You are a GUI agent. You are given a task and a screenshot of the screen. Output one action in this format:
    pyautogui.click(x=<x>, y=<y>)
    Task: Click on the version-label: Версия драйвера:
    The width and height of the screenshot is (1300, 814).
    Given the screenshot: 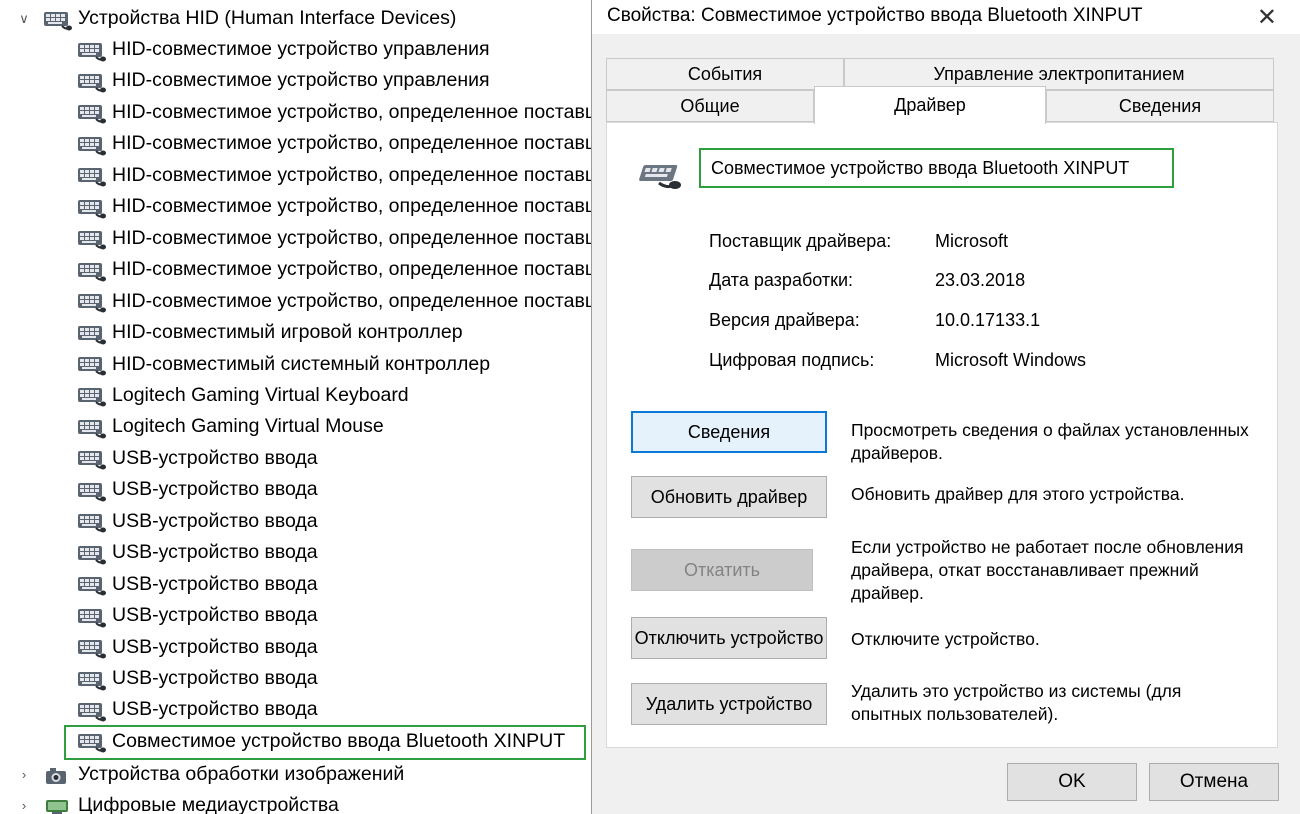 What is the action you would take?
    pyautogui.click(x=784, y=320)
    